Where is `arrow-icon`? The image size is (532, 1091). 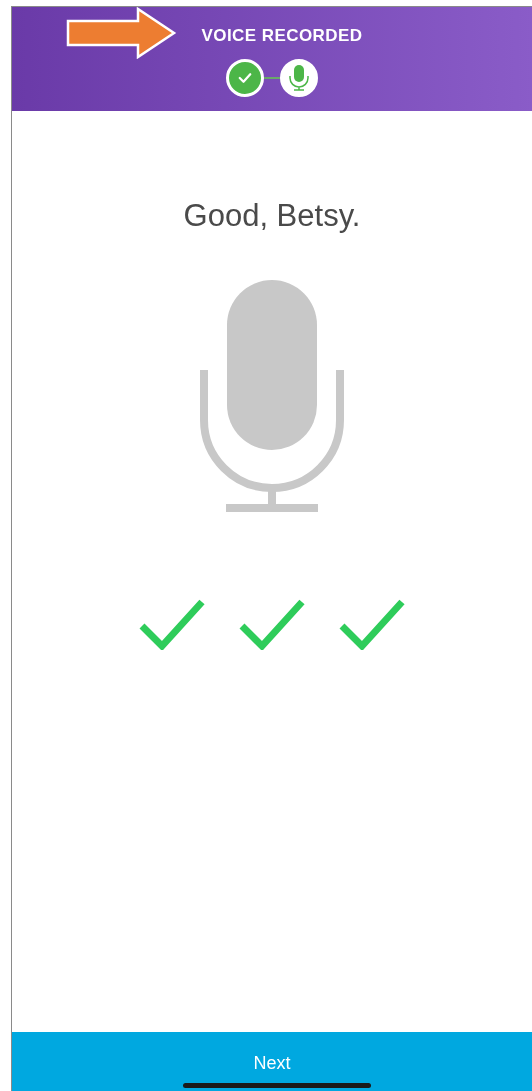 arrow-icon is located at coordinates (122, 33).